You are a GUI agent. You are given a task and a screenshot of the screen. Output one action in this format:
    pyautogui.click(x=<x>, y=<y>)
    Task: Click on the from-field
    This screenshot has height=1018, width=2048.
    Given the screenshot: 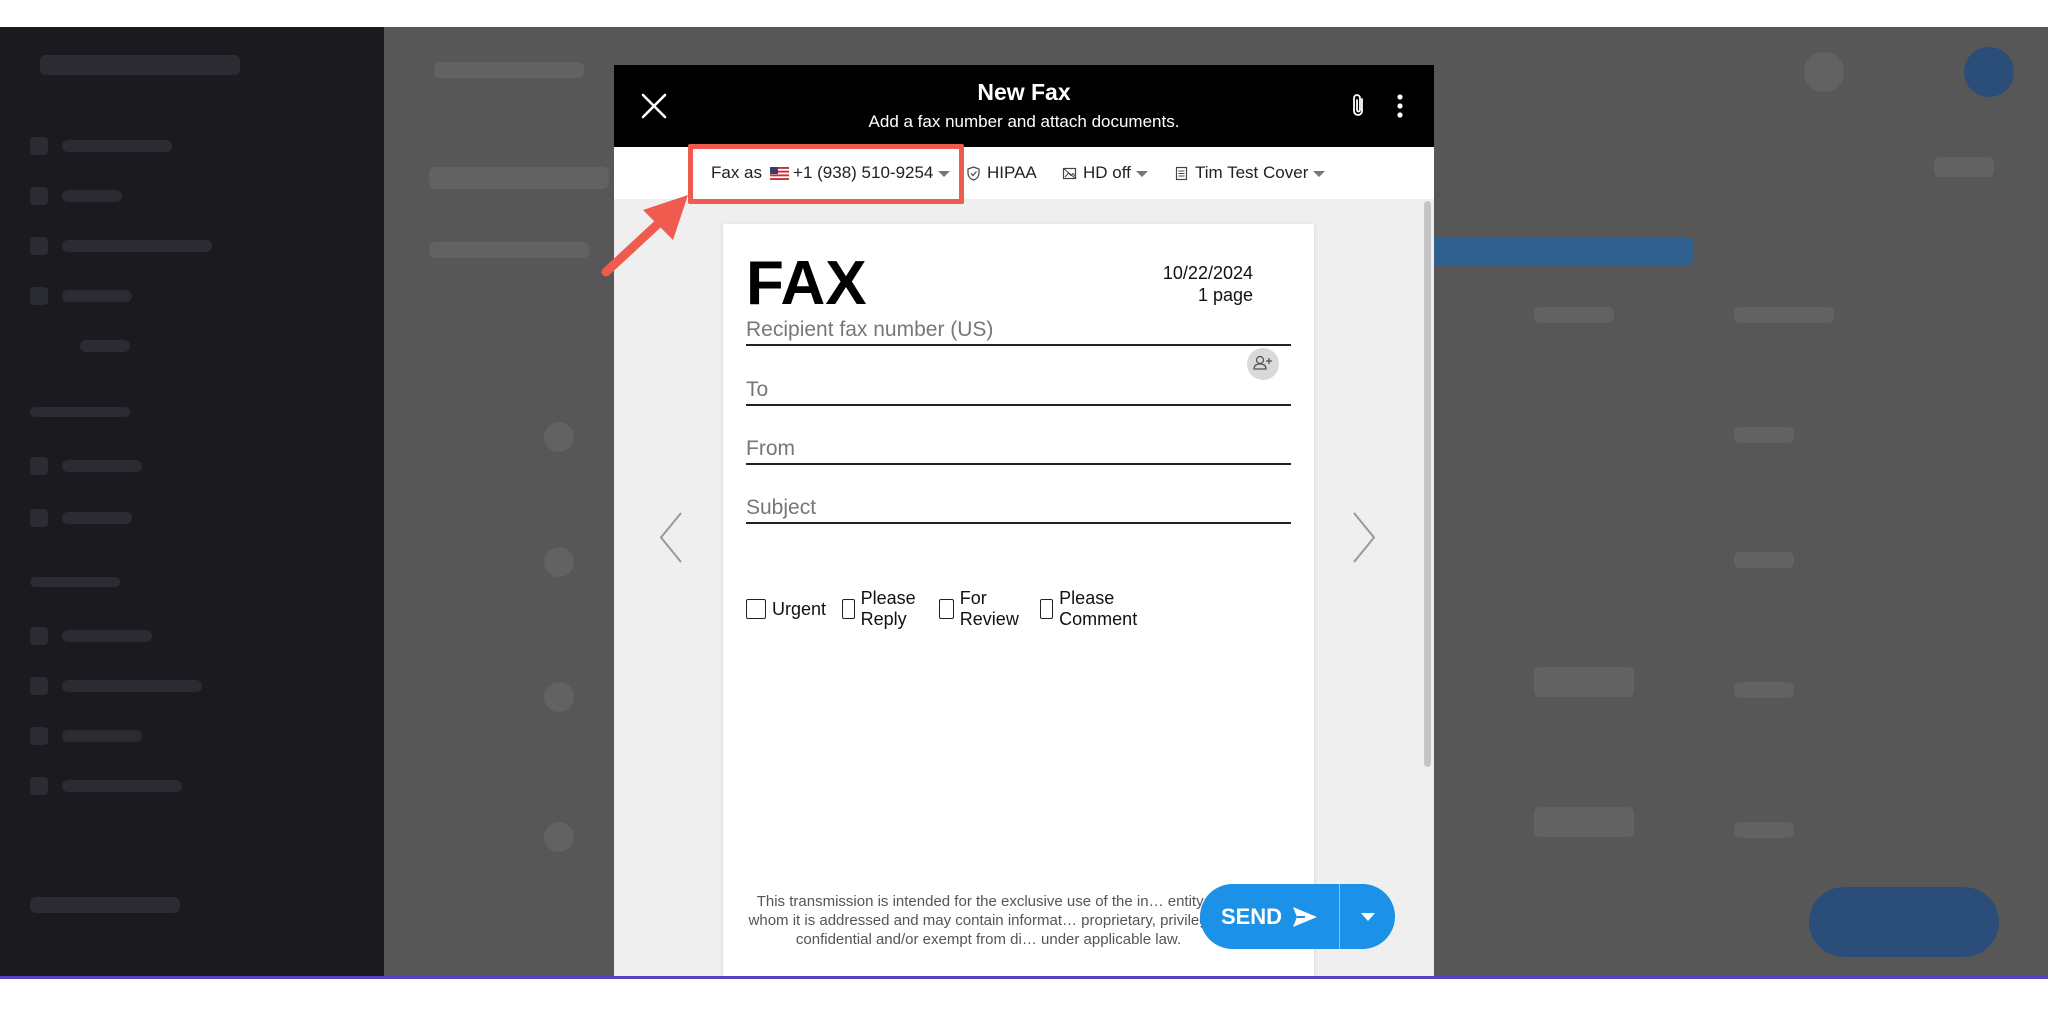 What is the action you would take?
    pyautogui.click(x=1018, y=445)
    